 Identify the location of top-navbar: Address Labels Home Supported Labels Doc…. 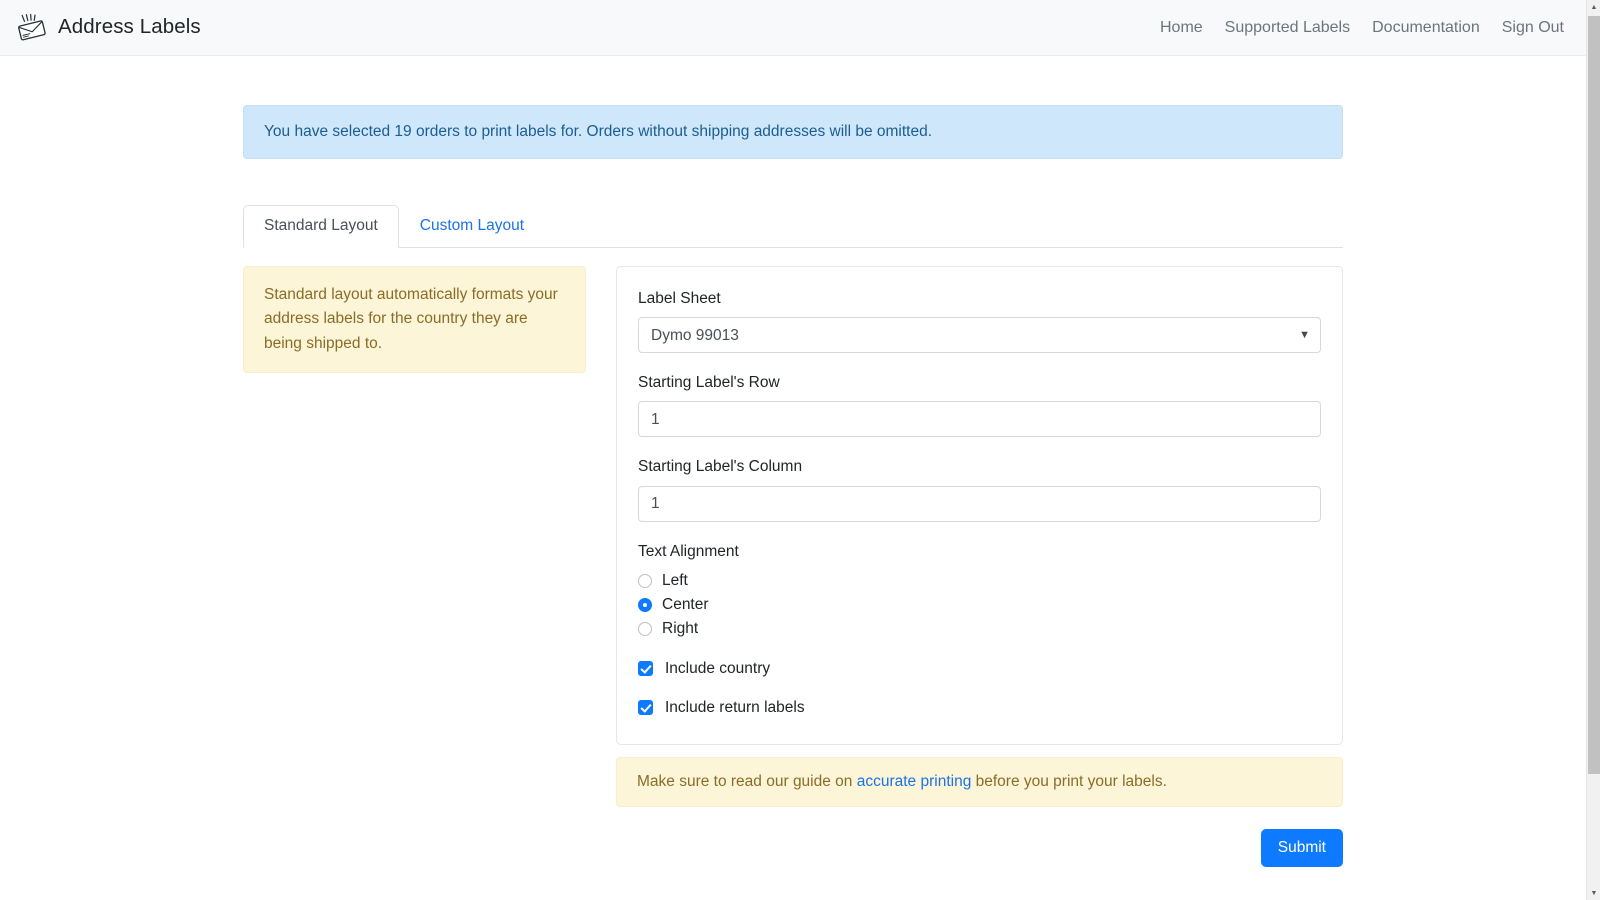
(793, 28).